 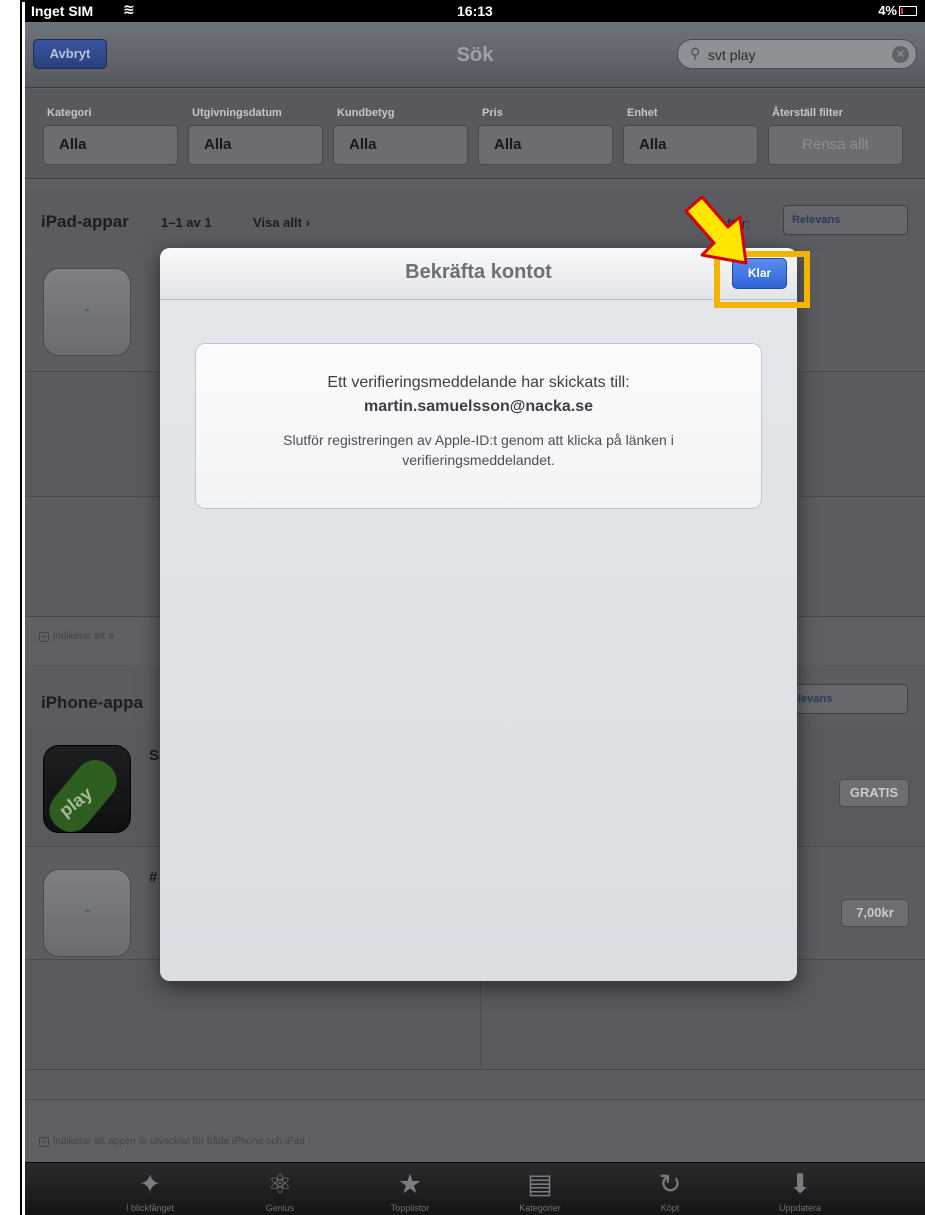 I want to click on battery-indicator: 4%, so click(x=897, y=10).